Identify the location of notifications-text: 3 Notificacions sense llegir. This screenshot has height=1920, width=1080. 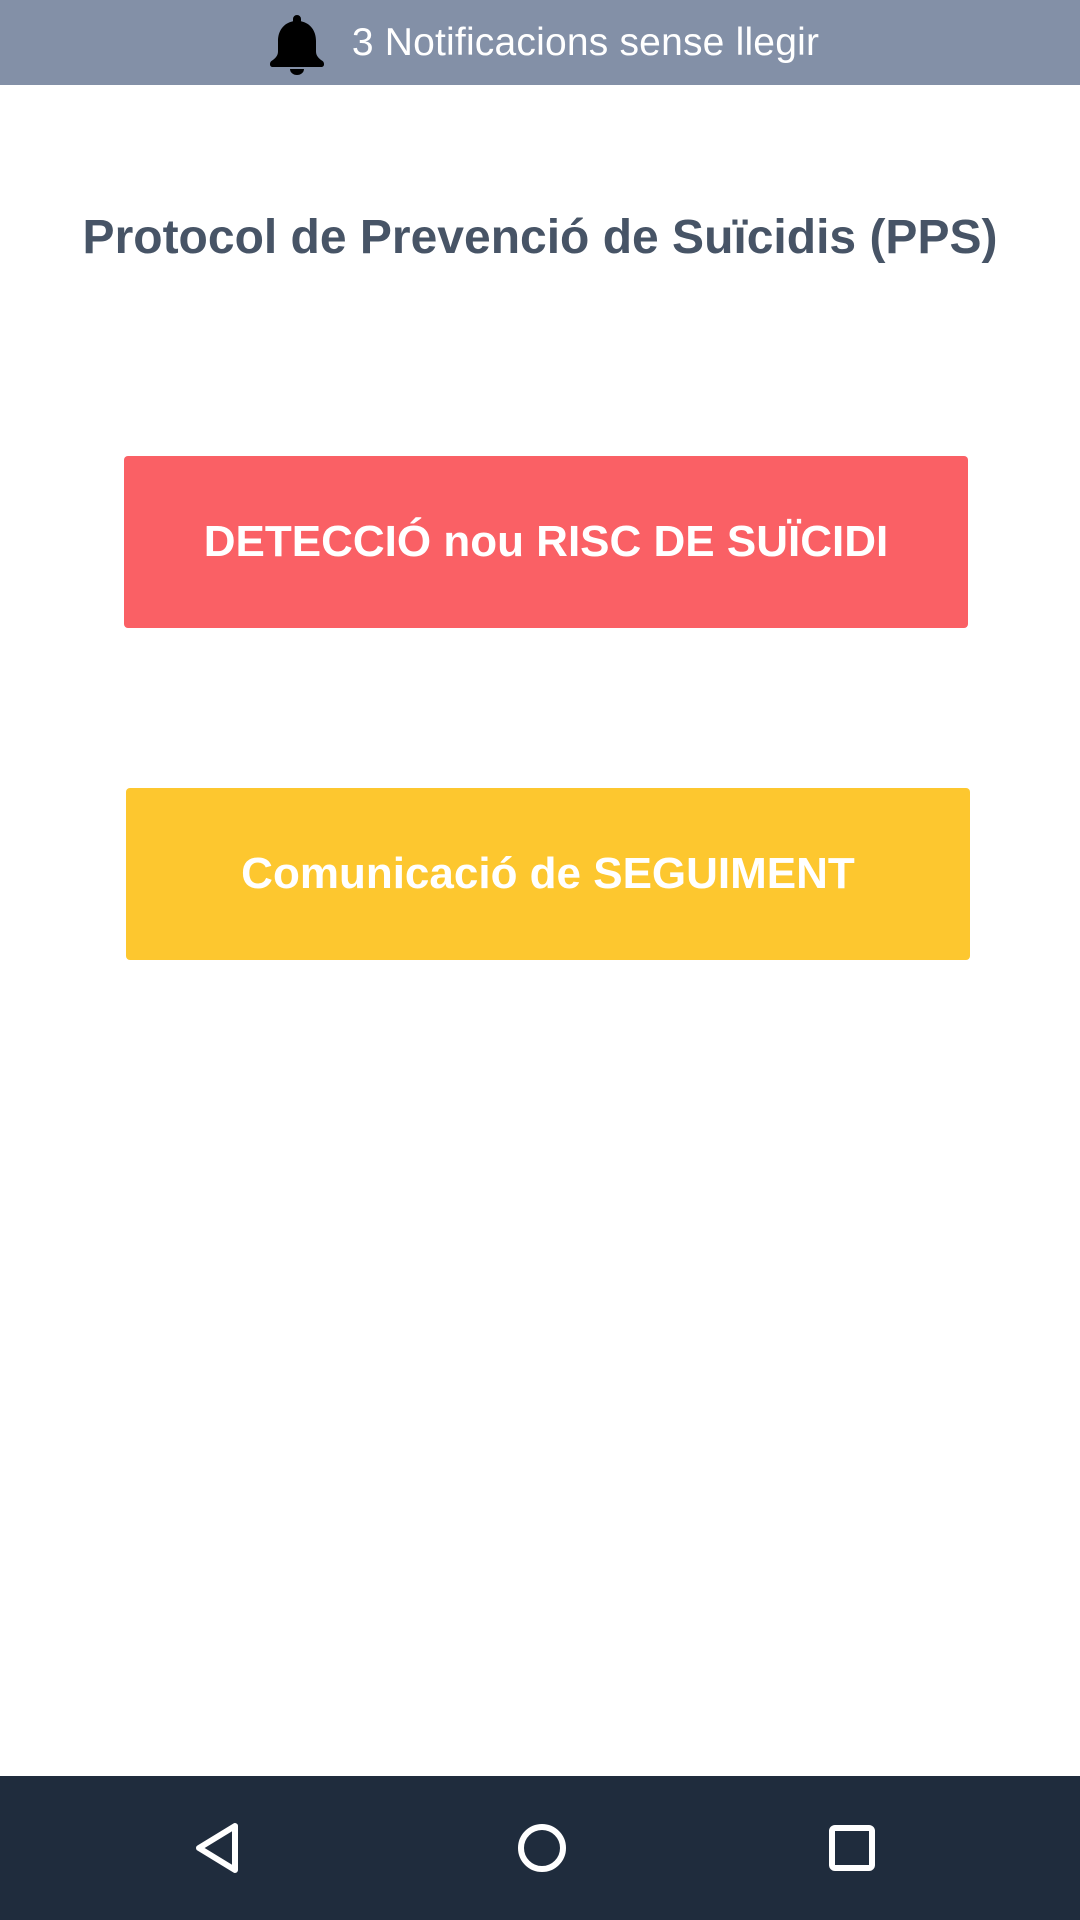
(585, 42).